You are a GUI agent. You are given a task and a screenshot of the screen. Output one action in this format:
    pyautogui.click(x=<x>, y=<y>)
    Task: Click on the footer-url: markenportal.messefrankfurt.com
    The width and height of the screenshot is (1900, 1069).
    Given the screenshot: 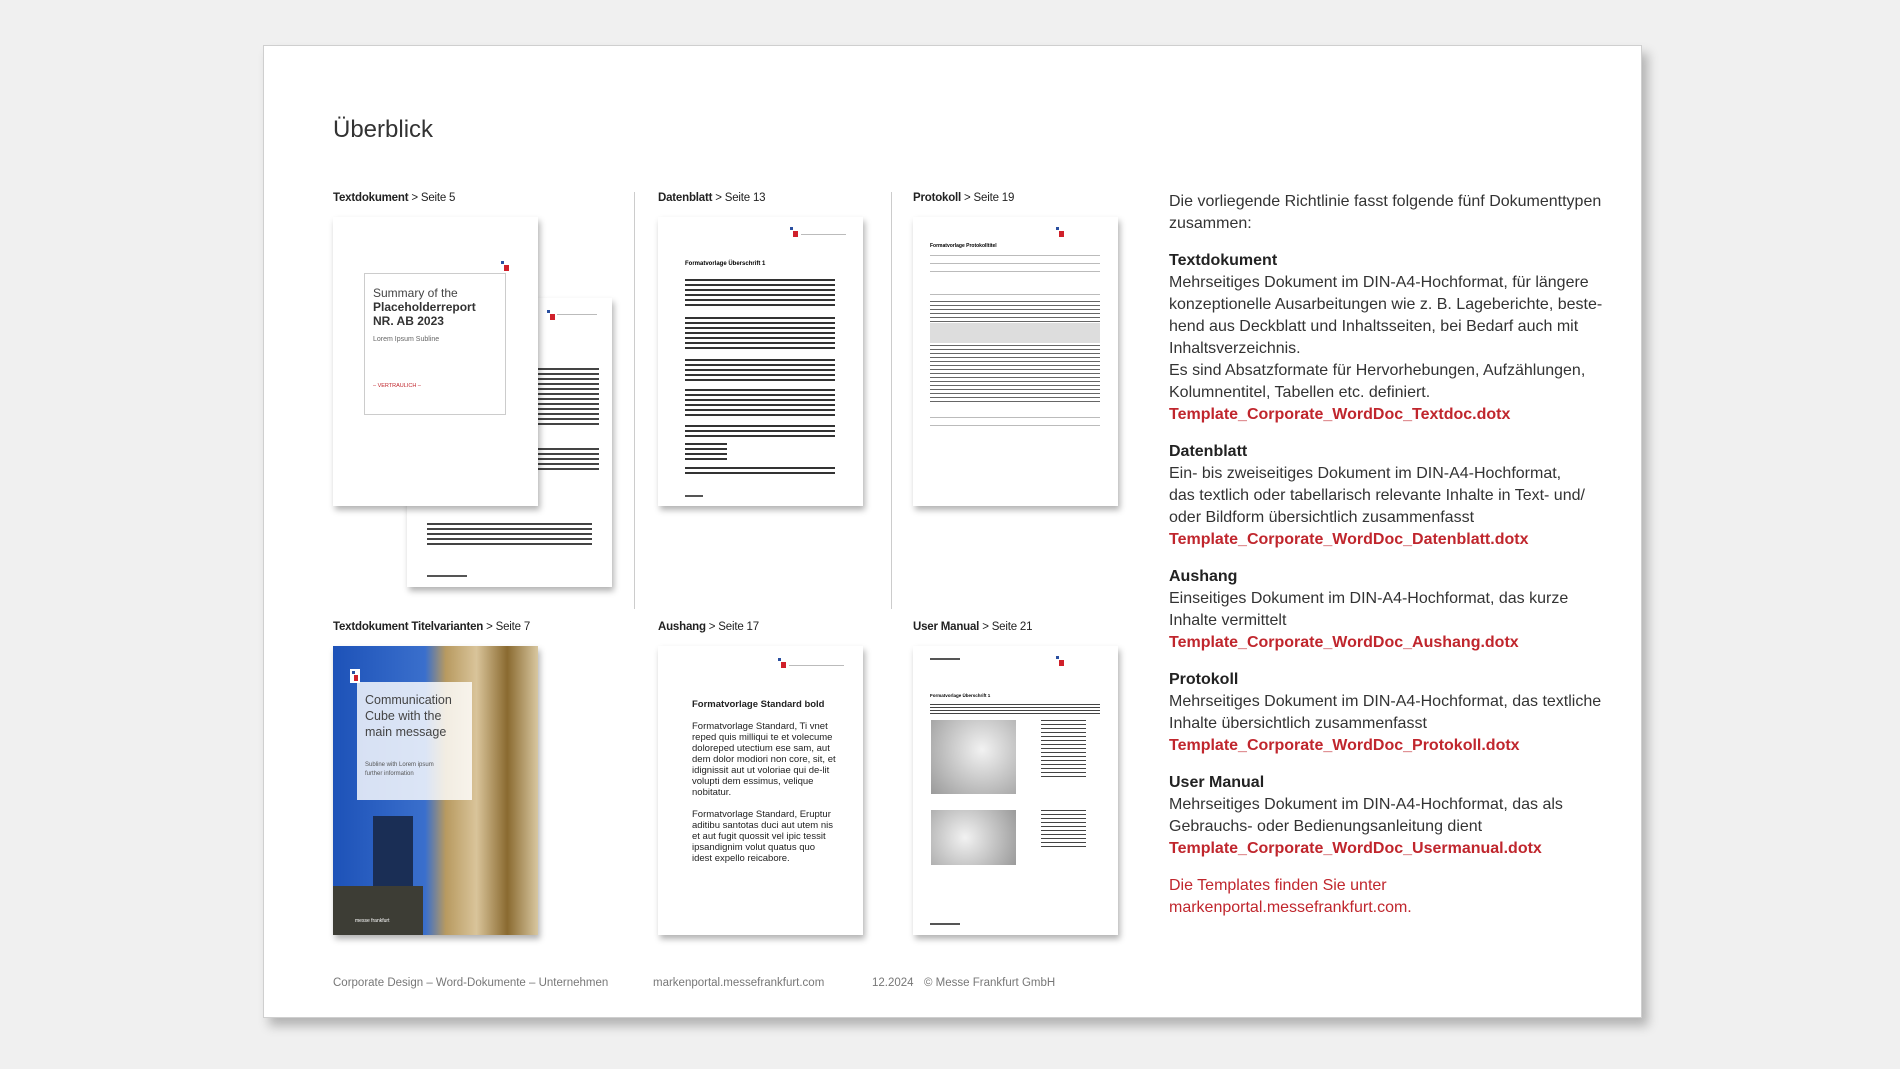 What is the action you would take?
    pyautogui.click(x=738, y=983)
    